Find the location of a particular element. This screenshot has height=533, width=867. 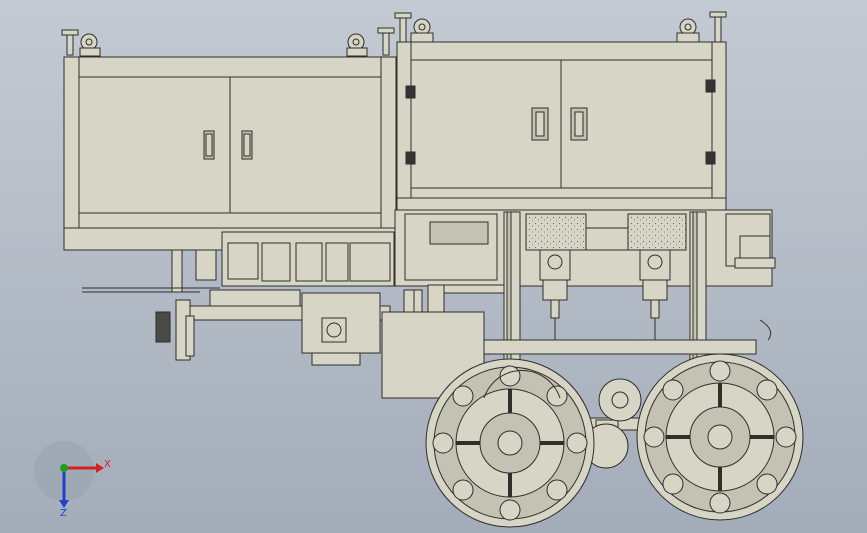

coordinate-triad-icon: X Z is located at coordinates (72, 480).